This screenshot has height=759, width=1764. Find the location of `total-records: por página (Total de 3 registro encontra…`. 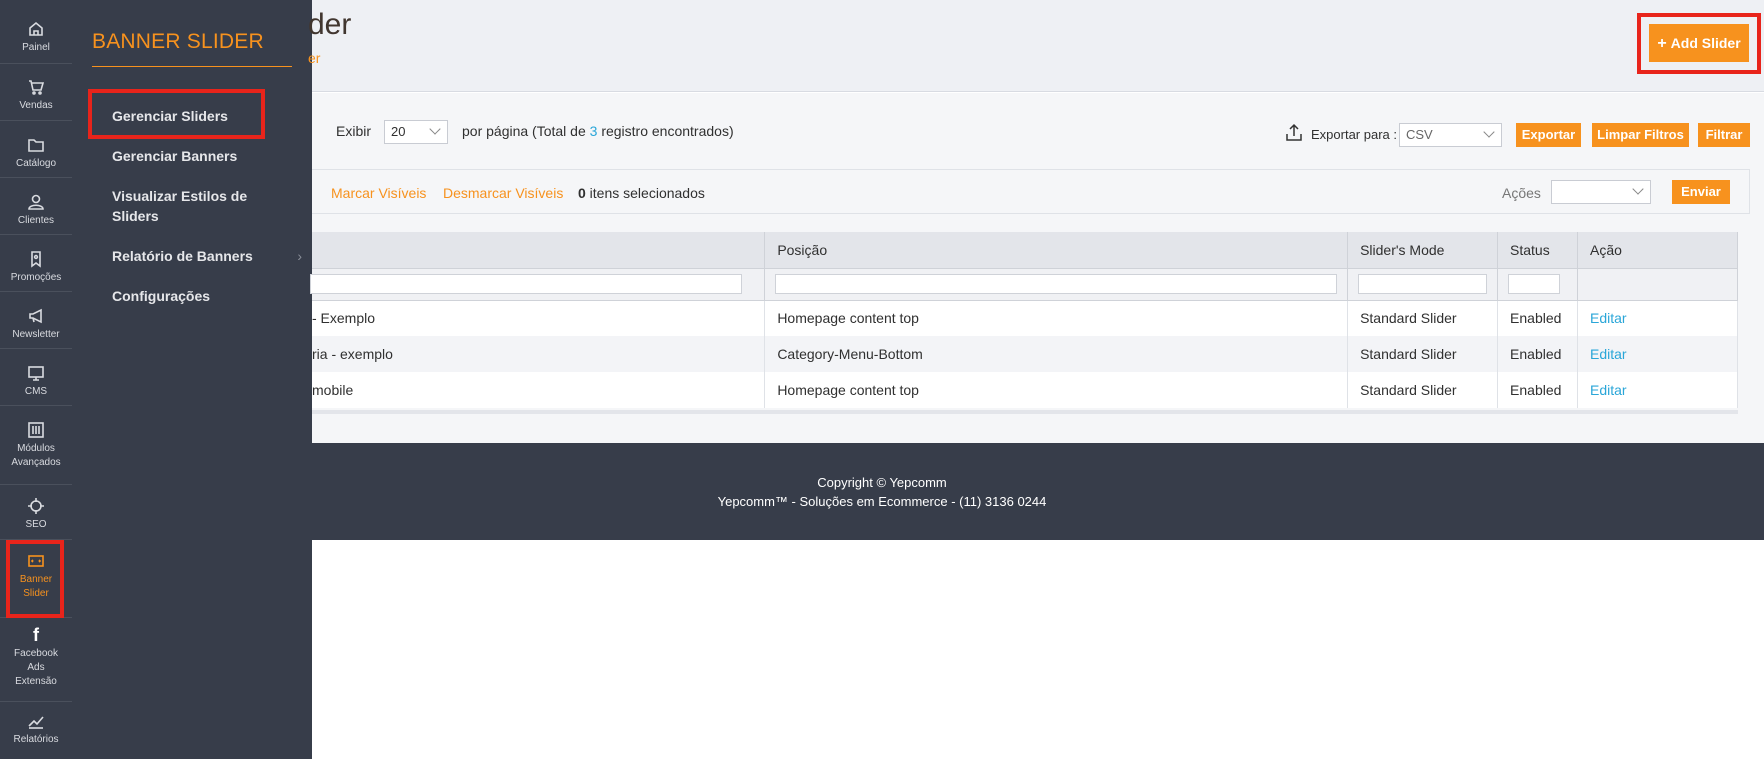

total-records: por página (Total de 3 registro encontra… is located at coordinates (598, 131).